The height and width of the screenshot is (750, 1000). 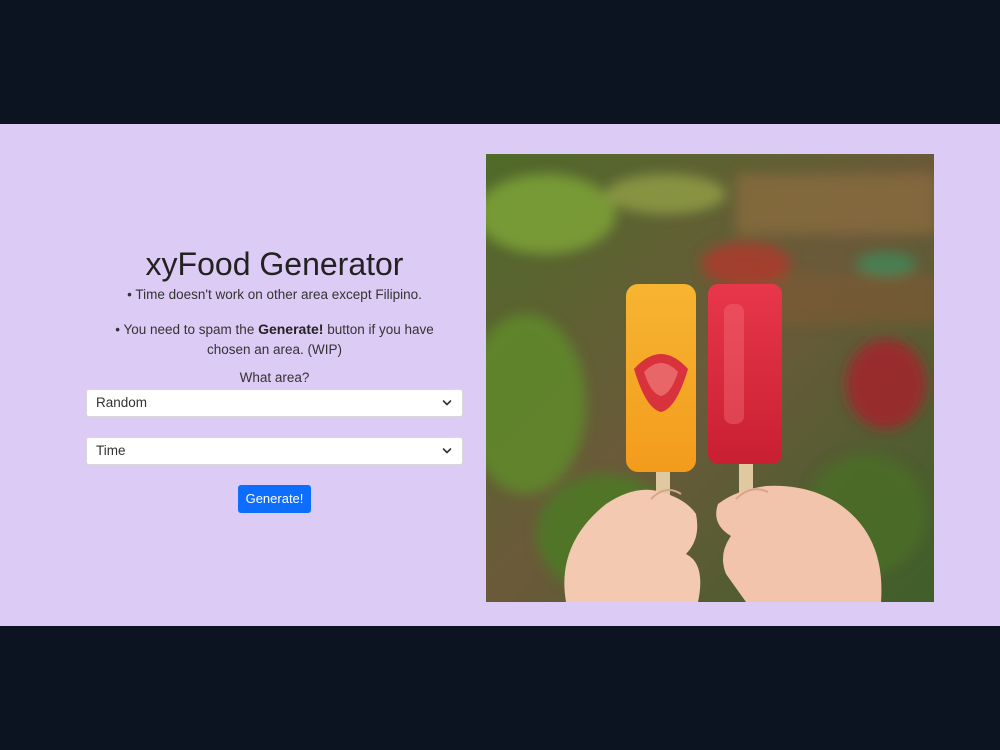 I want to click on generate-button: Generate!, so click(x=274, y=499).